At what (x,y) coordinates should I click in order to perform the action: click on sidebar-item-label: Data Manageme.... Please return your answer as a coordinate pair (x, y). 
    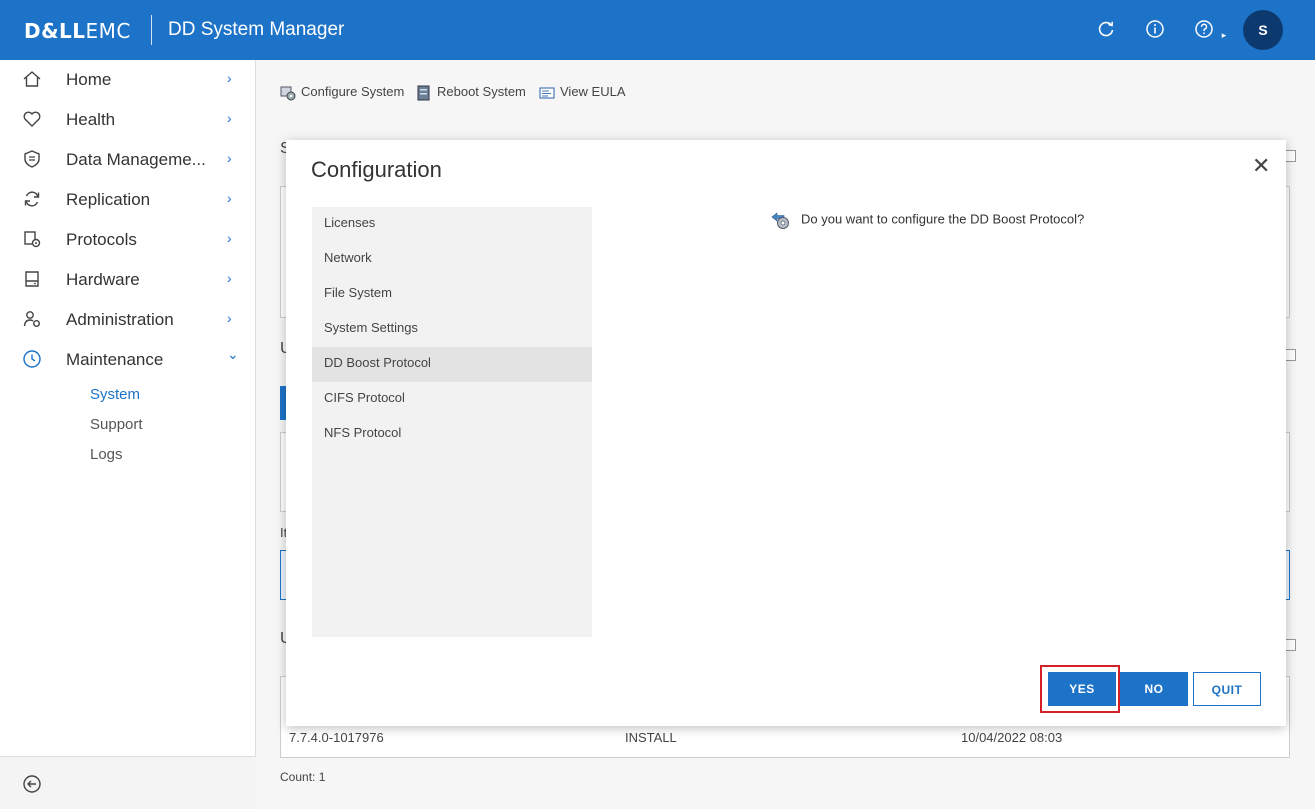
    Looking at the image, I should click on (136, 159).